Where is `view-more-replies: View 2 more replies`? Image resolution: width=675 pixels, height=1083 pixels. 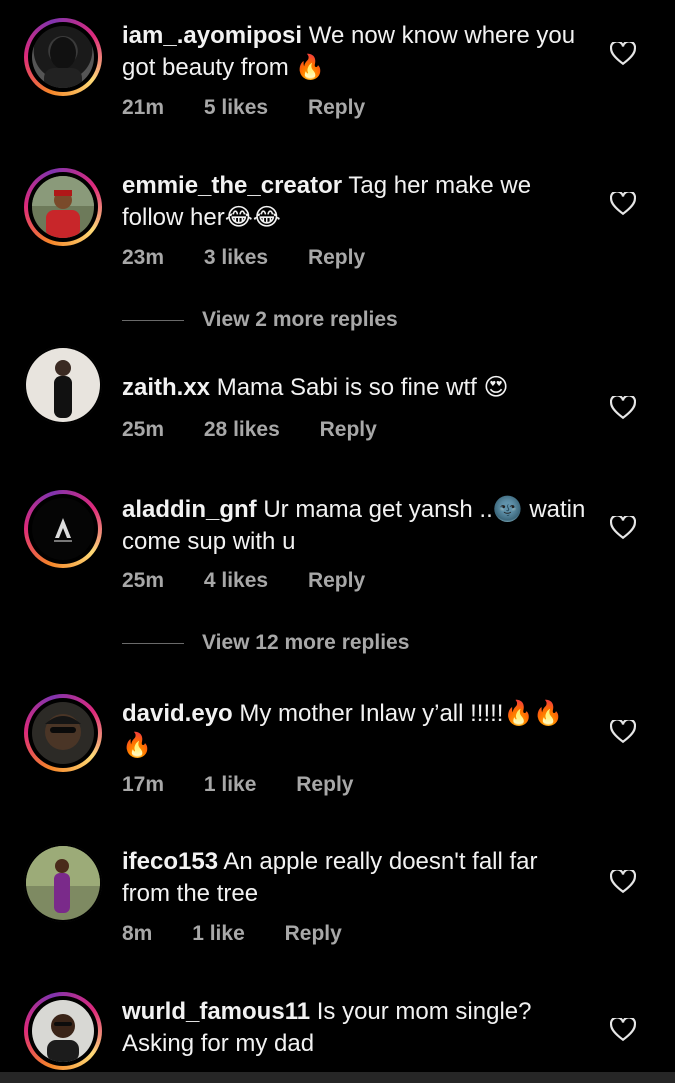
view-more-replies: View 2 more replies is located at coordinates (260, 323).